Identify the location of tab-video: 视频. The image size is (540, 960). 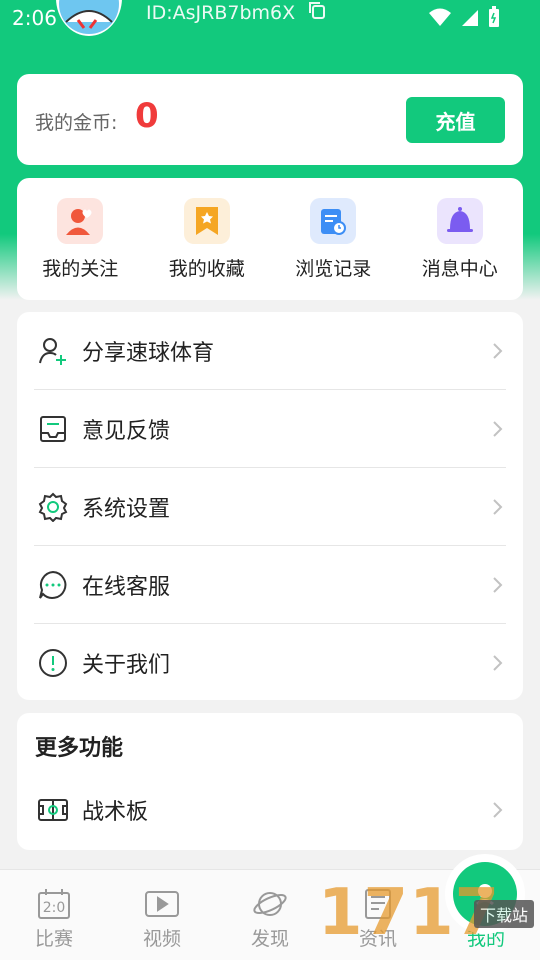
(162, 915).